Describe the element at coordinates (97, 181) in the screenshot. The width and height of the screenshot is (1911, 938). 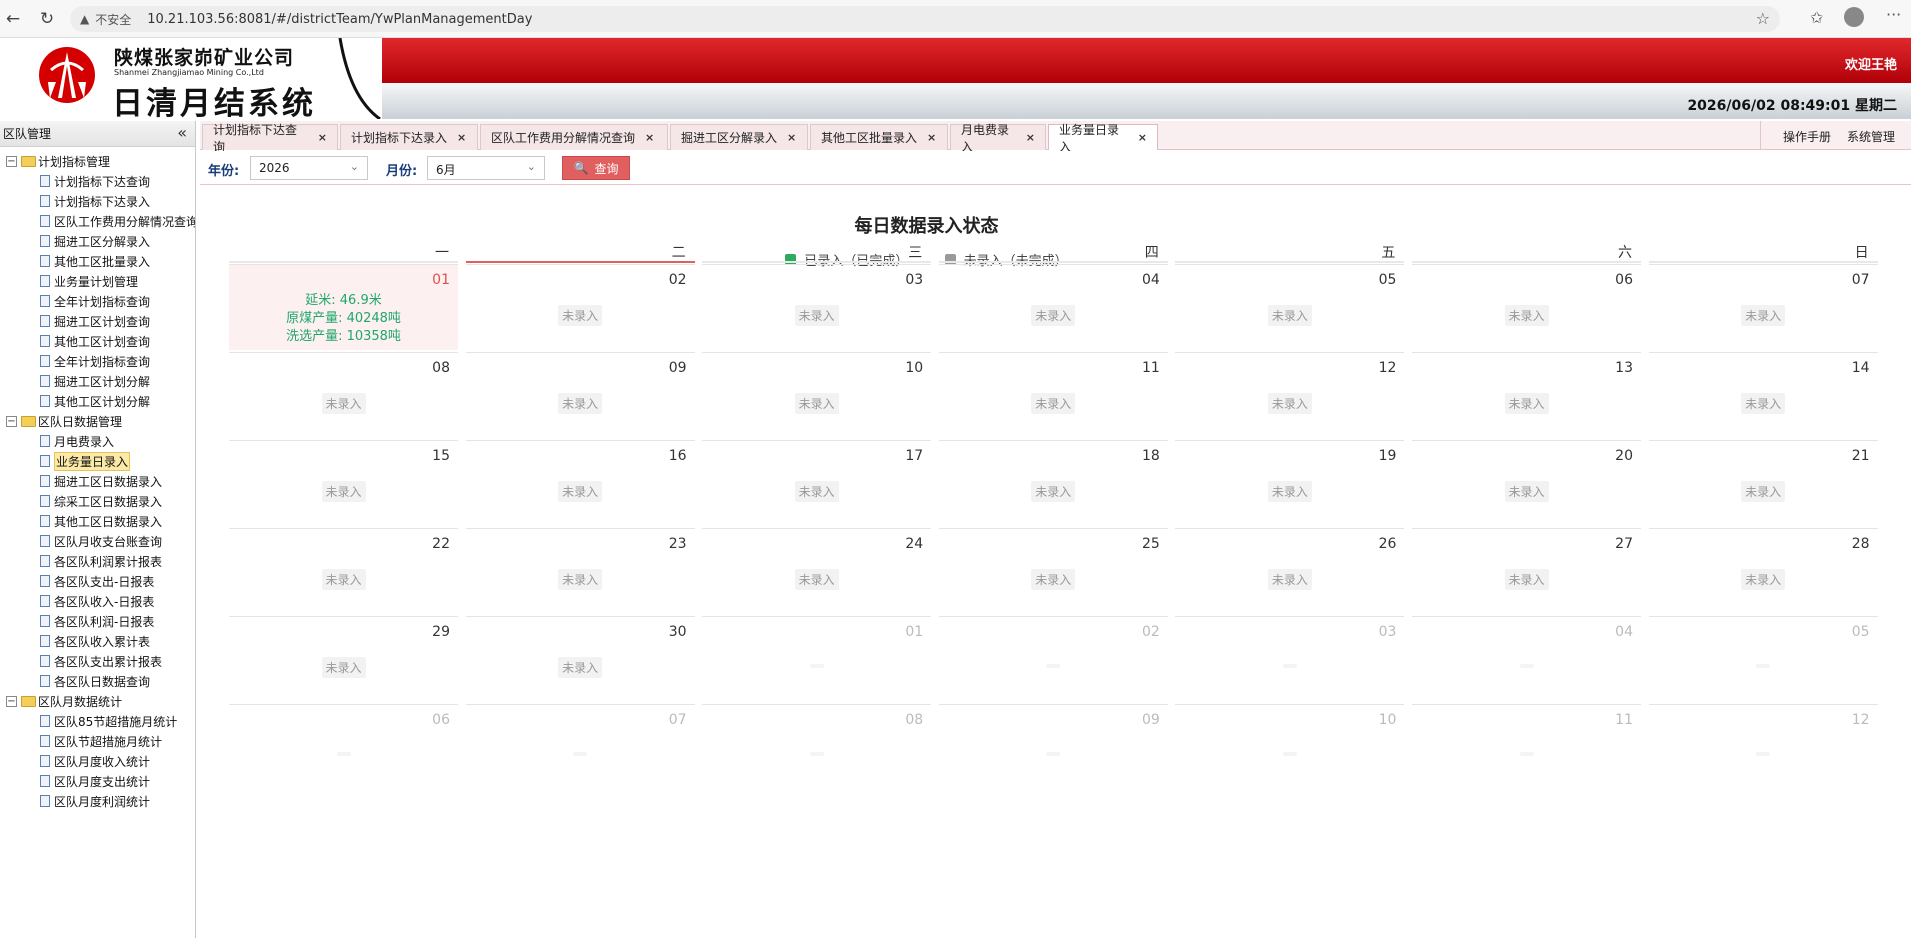
I see `sidebar-item: 计划指标下达查询` at that location.